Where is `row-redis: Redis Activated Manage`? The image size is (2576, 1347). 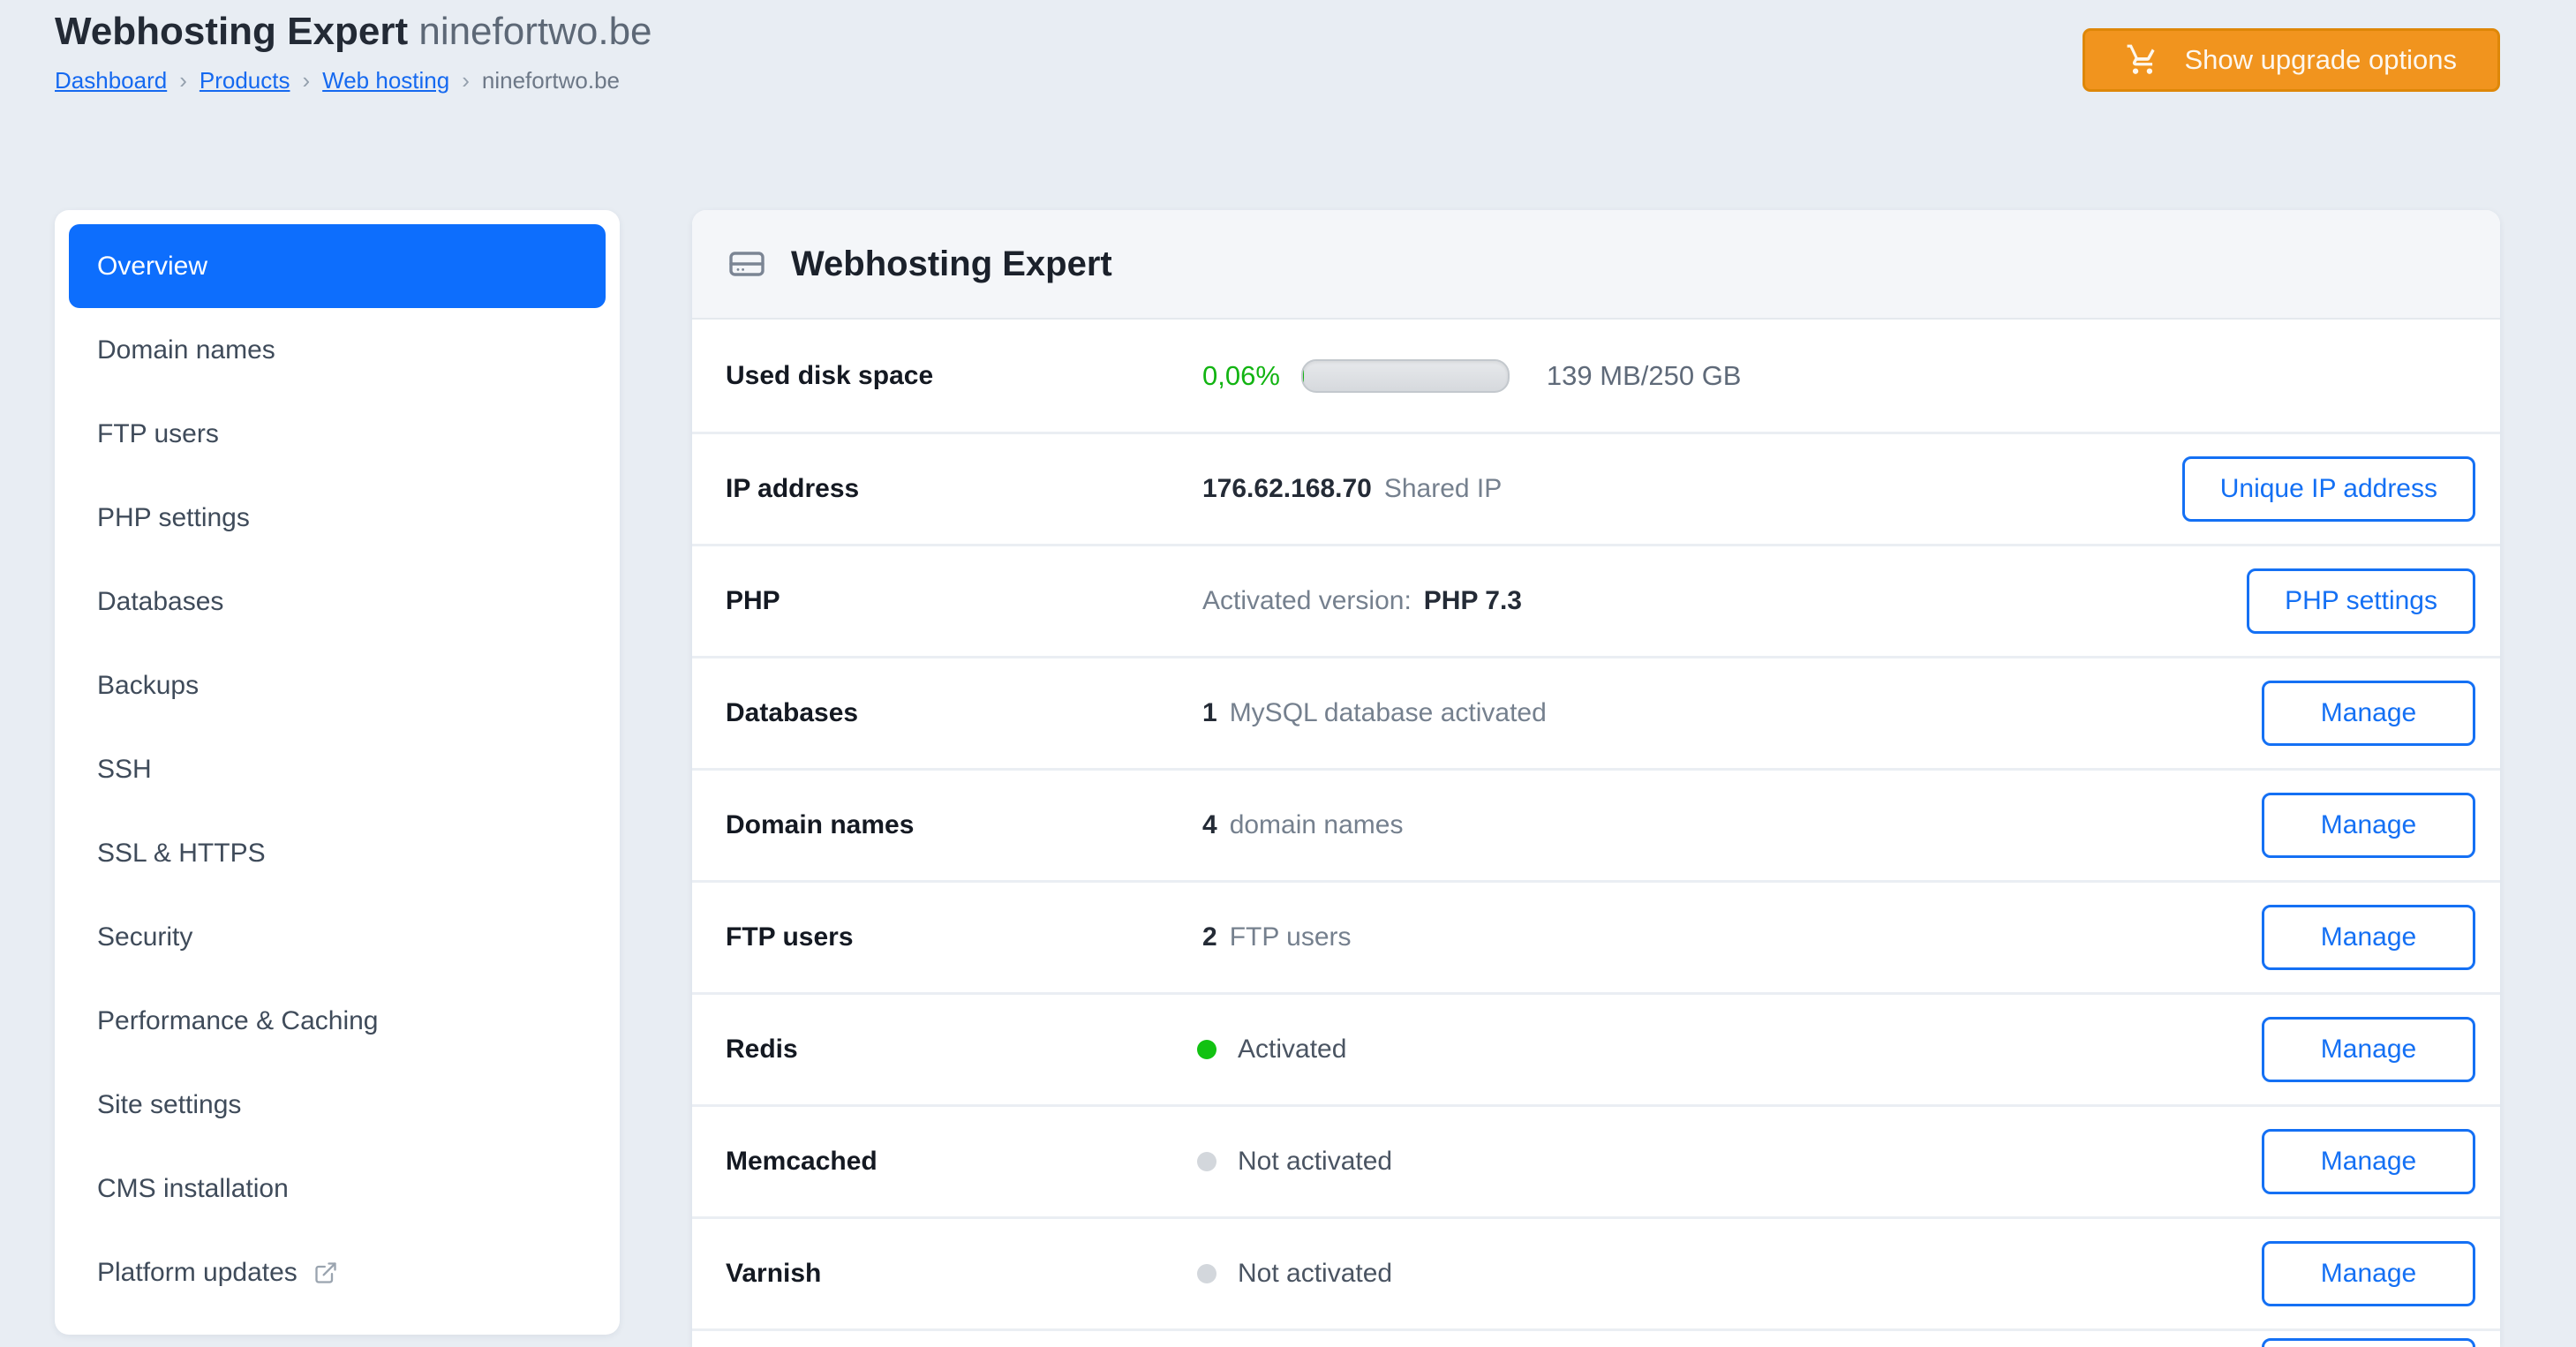 row-redis: Redis Activated Manage is located at coordinates (1596, 1048).